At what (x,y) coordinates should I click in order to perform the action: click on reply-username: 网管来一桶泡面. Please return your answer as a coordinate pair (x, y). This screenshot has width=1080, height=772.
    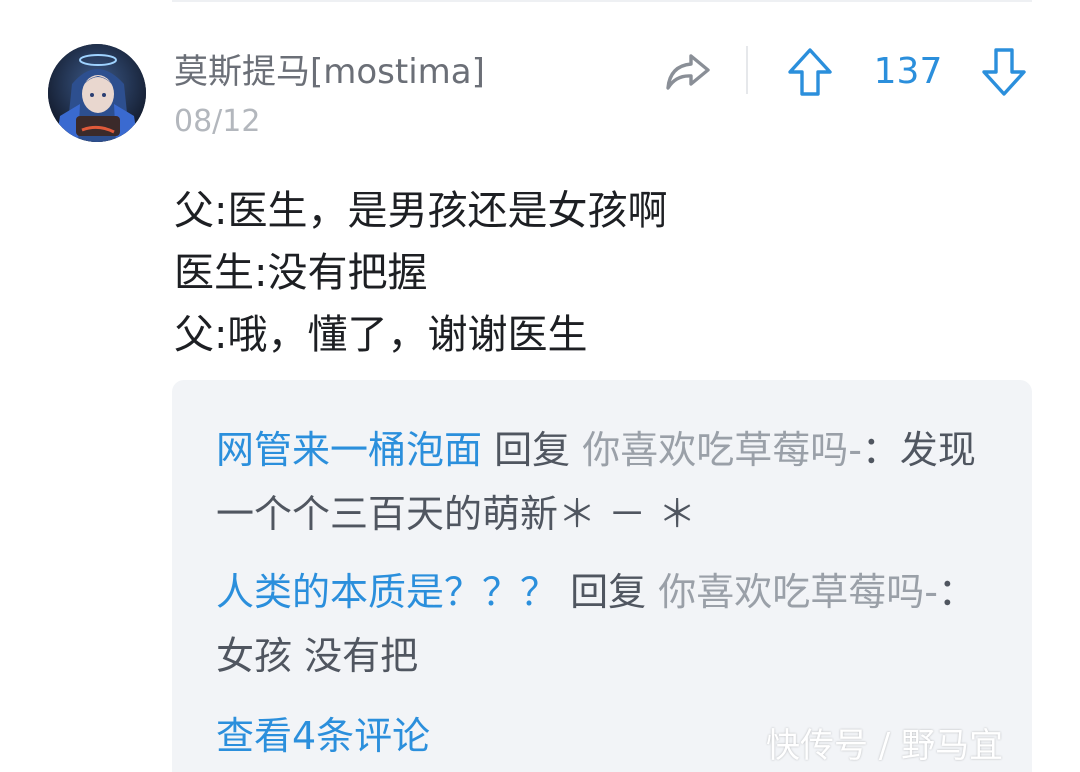
    Looking at the image, I should click on (349, 450).